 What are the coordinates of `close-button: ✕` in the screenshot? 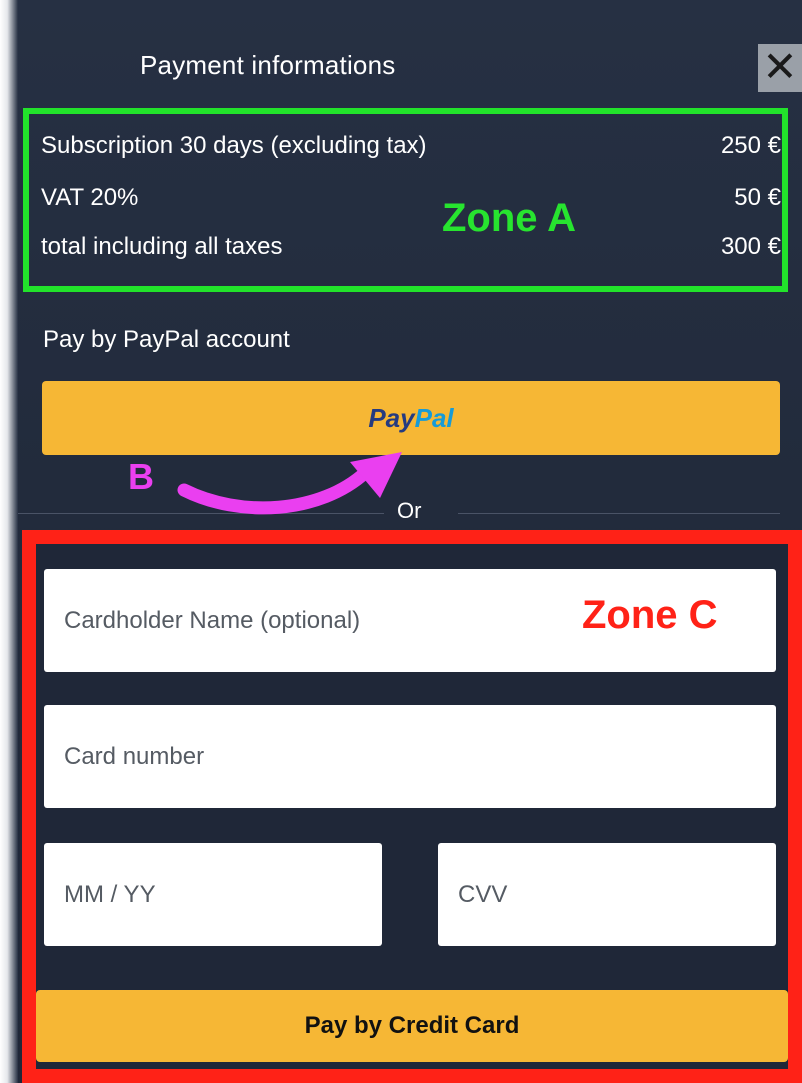 It's located at (780, 68).